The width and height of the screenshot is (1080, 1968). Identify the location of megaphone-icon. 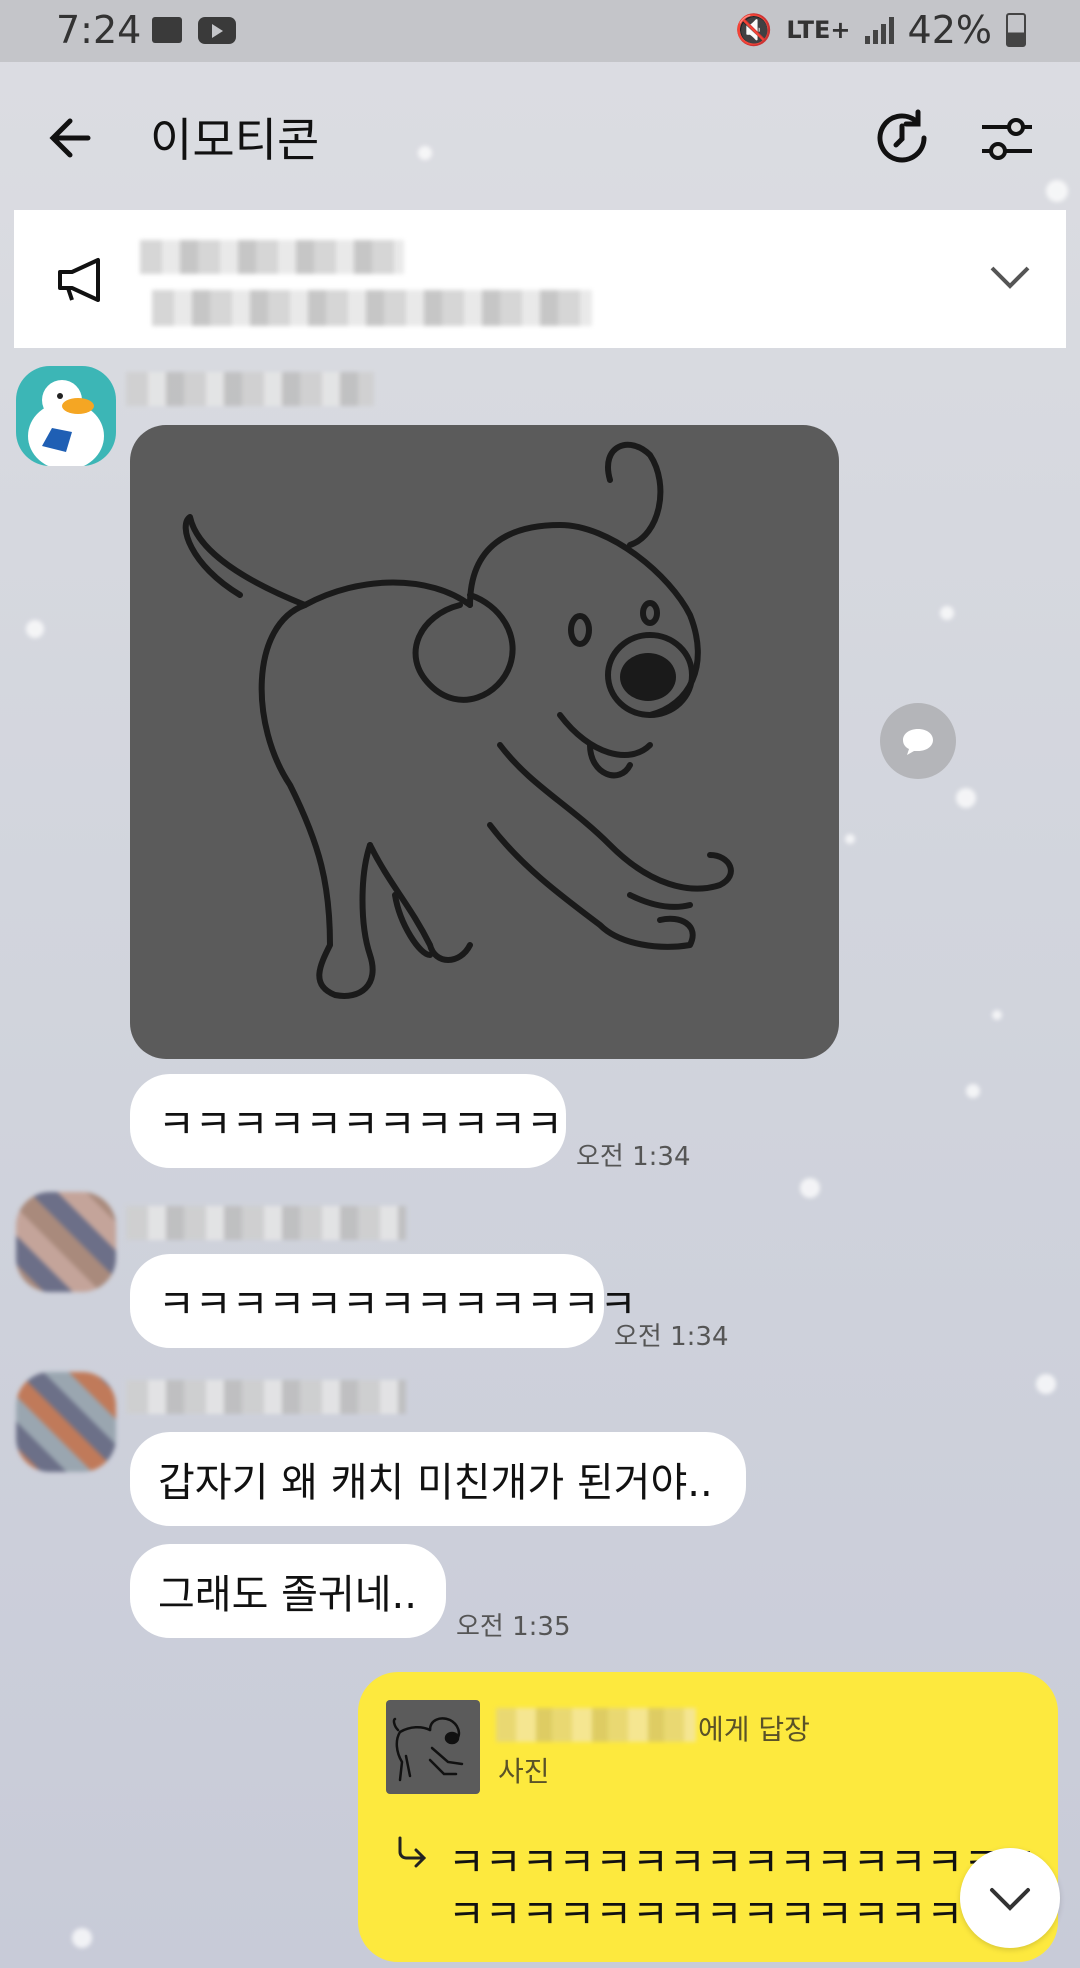
(83, 280).